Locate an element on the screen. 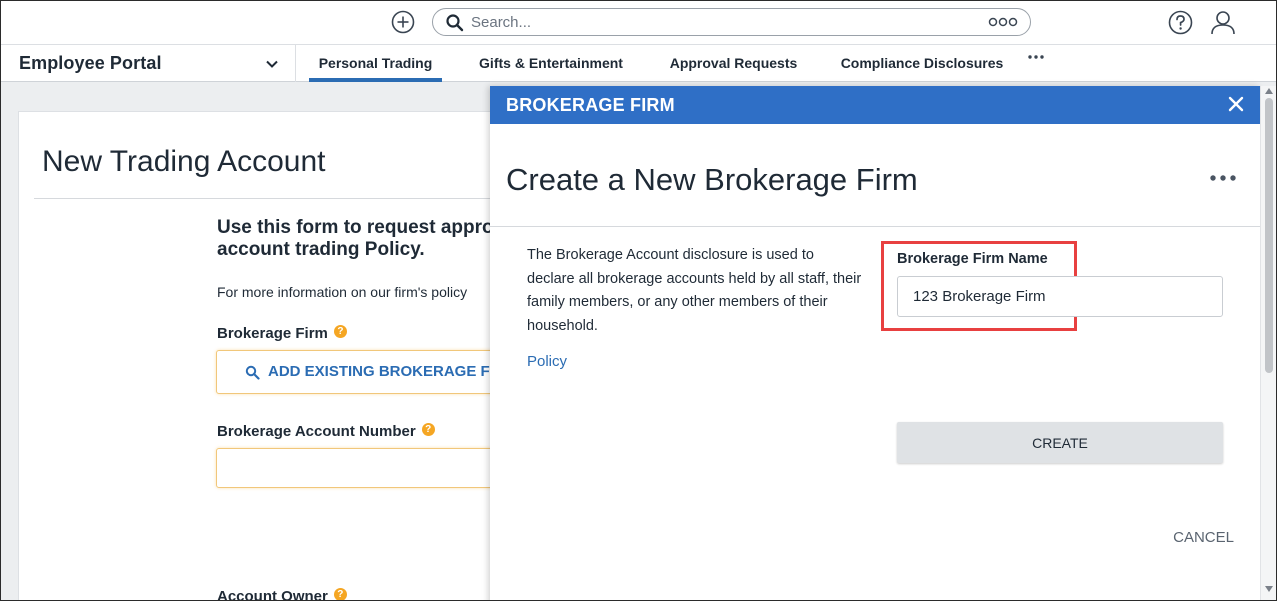  portal-selector: Employee Portal is located at coordinates (148, 63).